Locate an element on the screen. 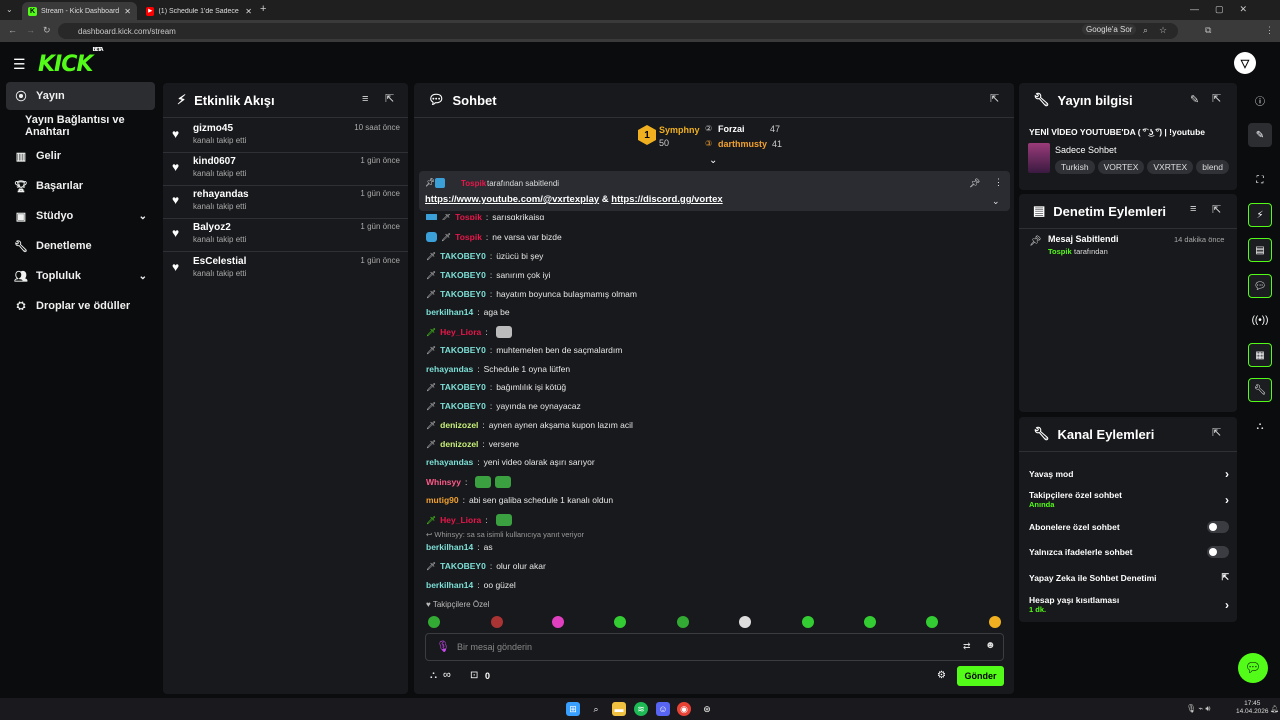  chat-message: 🗡︎ TAKOBEY0: muhtemelen ben de saçmalardım is located at coordinates (524, 350).